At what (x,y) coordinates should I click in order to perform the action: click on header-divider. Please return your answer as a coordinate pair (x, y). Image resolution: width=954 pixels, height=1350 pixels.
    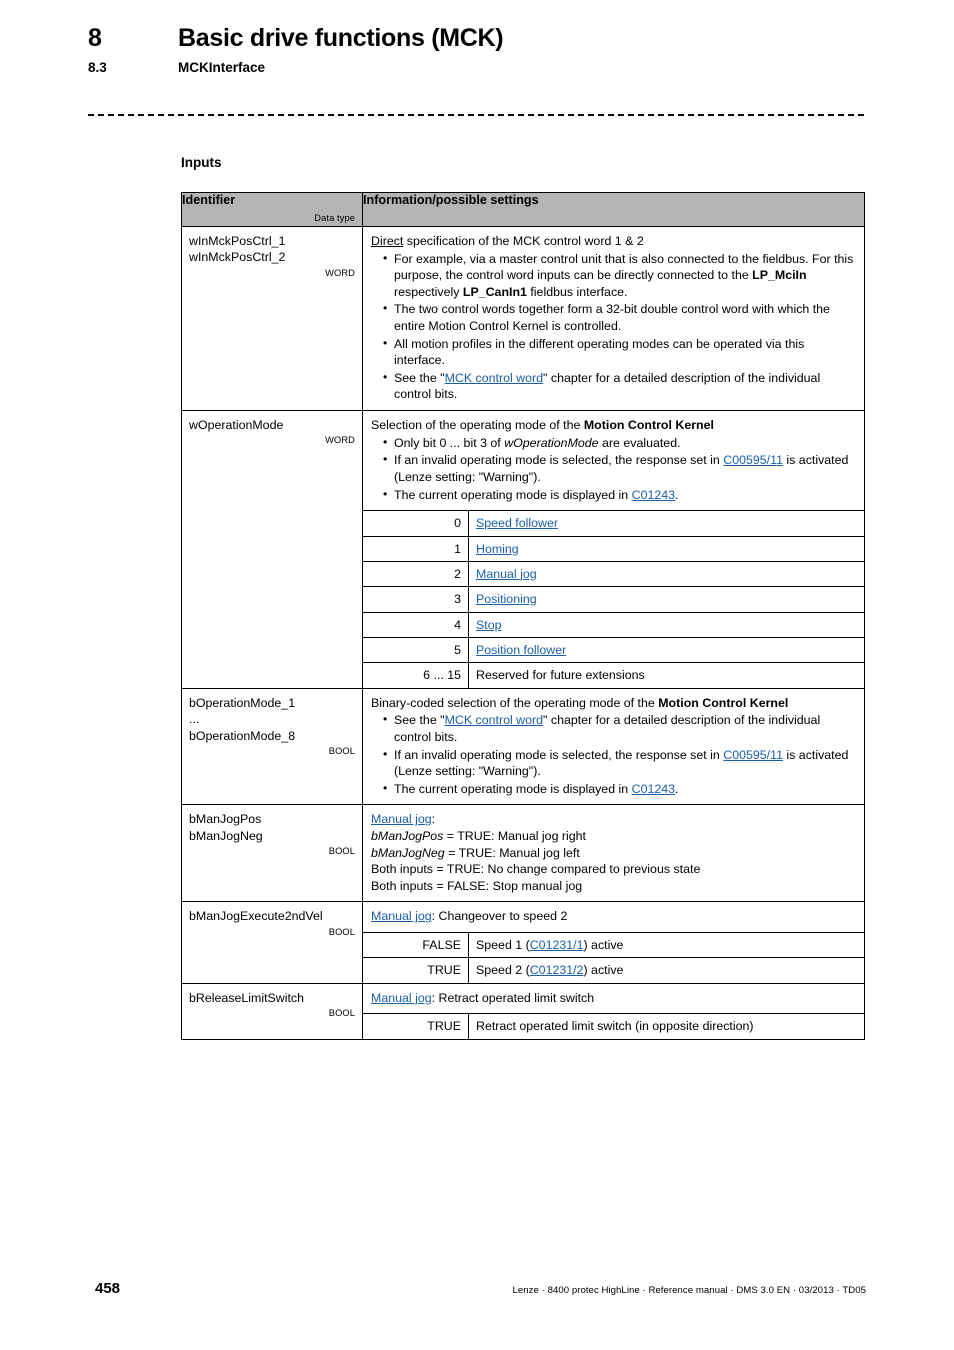
    Looking at the image, I should click on (476, 115).